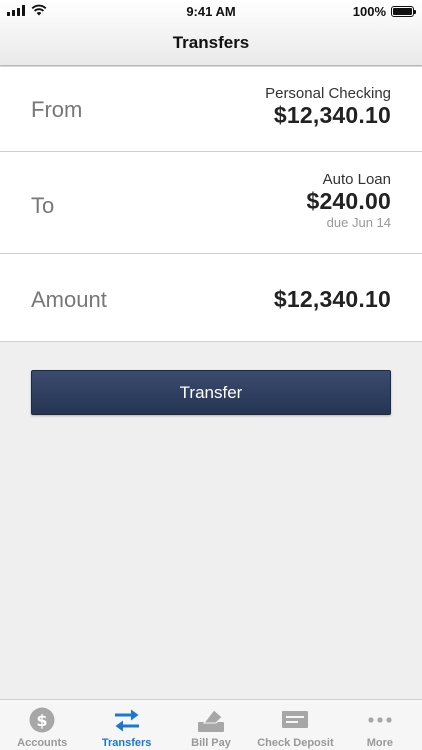  I want to click on from-label: From, so click(57, 109).